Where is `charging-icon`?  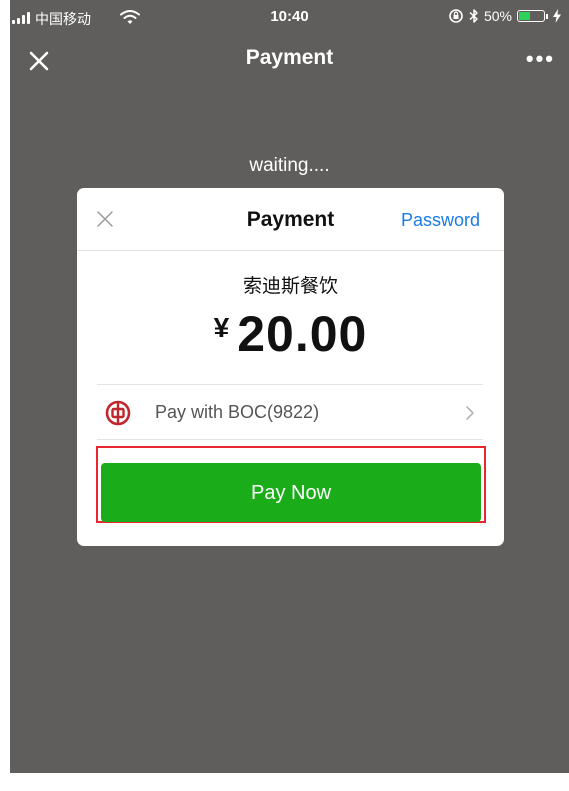 charging-icon is located at coordinates (557, 16).